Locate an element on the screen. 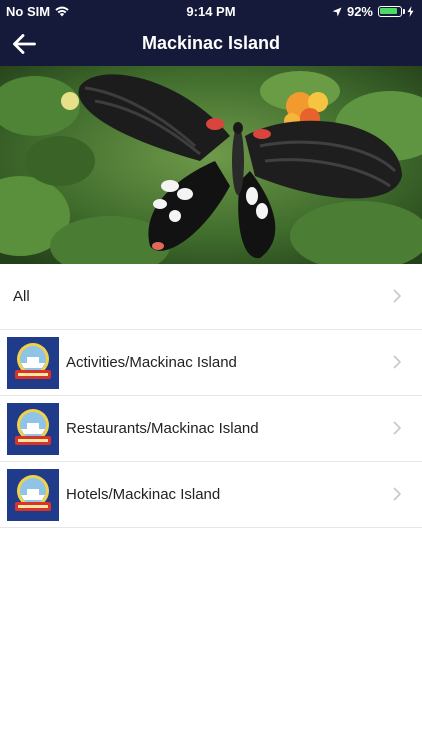 The height and width of the screenshot is (750, 422). list-item-activities: Activities/Mackinac Island is located at coordinates (211, 363).